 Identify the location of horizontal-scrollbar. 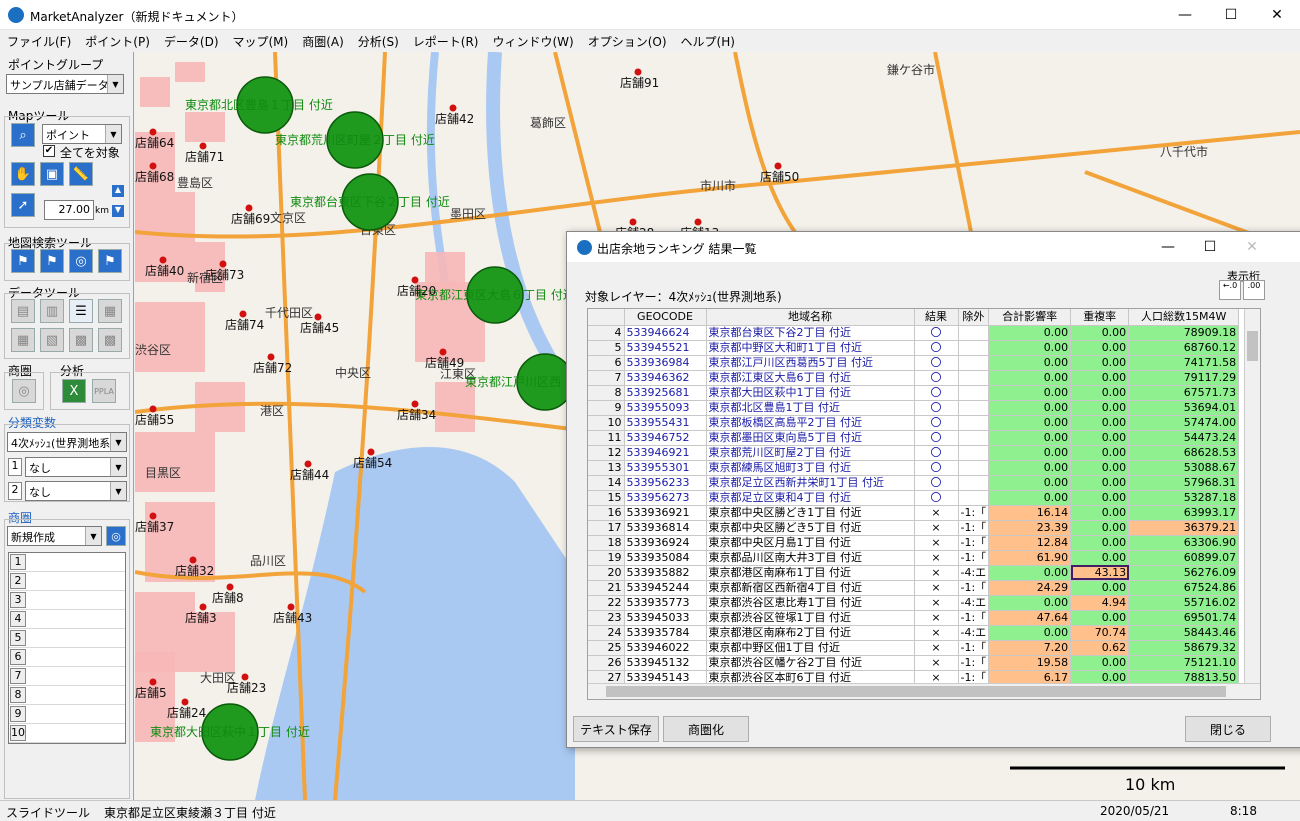
(924, 691).